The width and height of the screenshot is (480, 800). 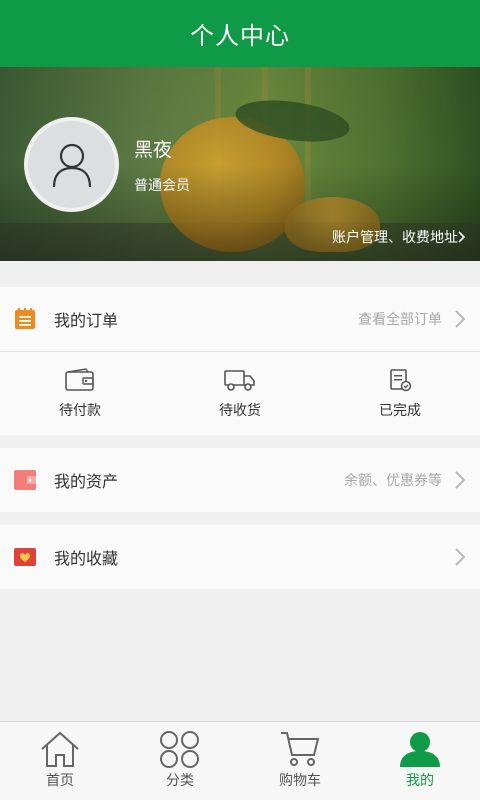 What do you see at coordinates (25, 318) in the screenshot?
I see `order-list-icon` at bounding box center [25, 318].